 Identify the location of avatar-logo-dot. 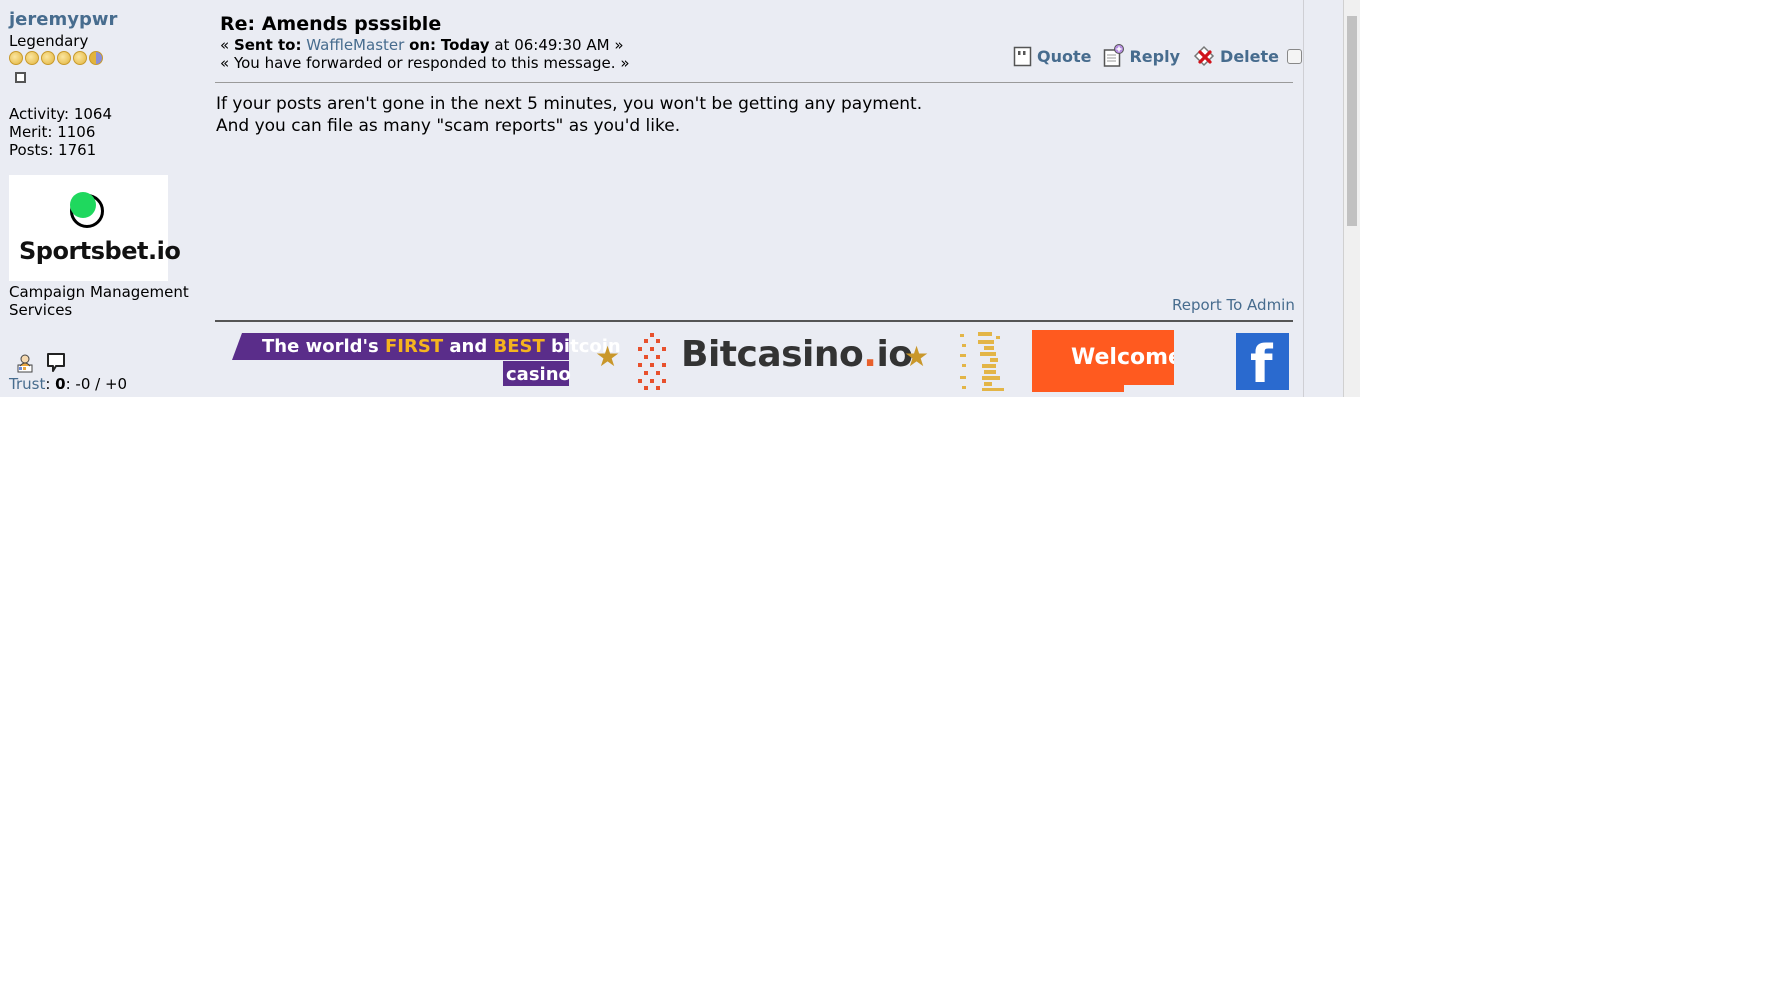
(83, 205).